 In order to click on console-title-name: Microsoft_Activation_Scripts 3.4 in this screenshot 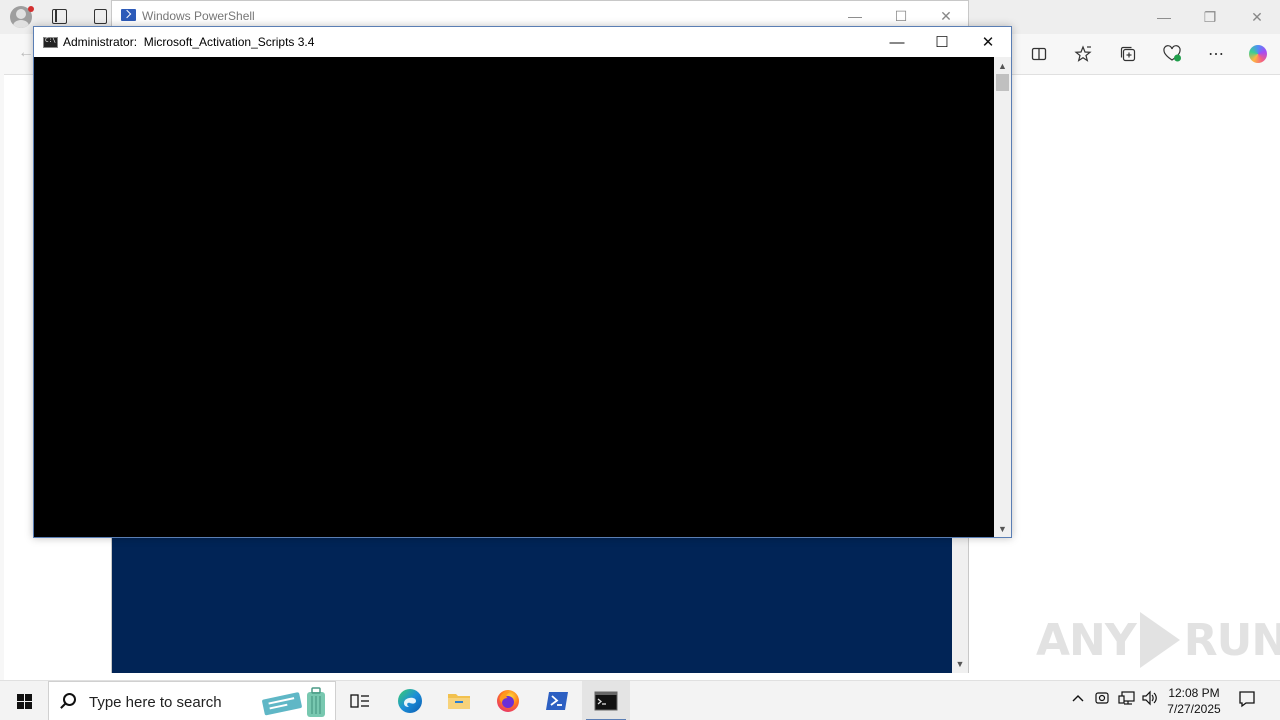, I will do `click(229, 42)`.